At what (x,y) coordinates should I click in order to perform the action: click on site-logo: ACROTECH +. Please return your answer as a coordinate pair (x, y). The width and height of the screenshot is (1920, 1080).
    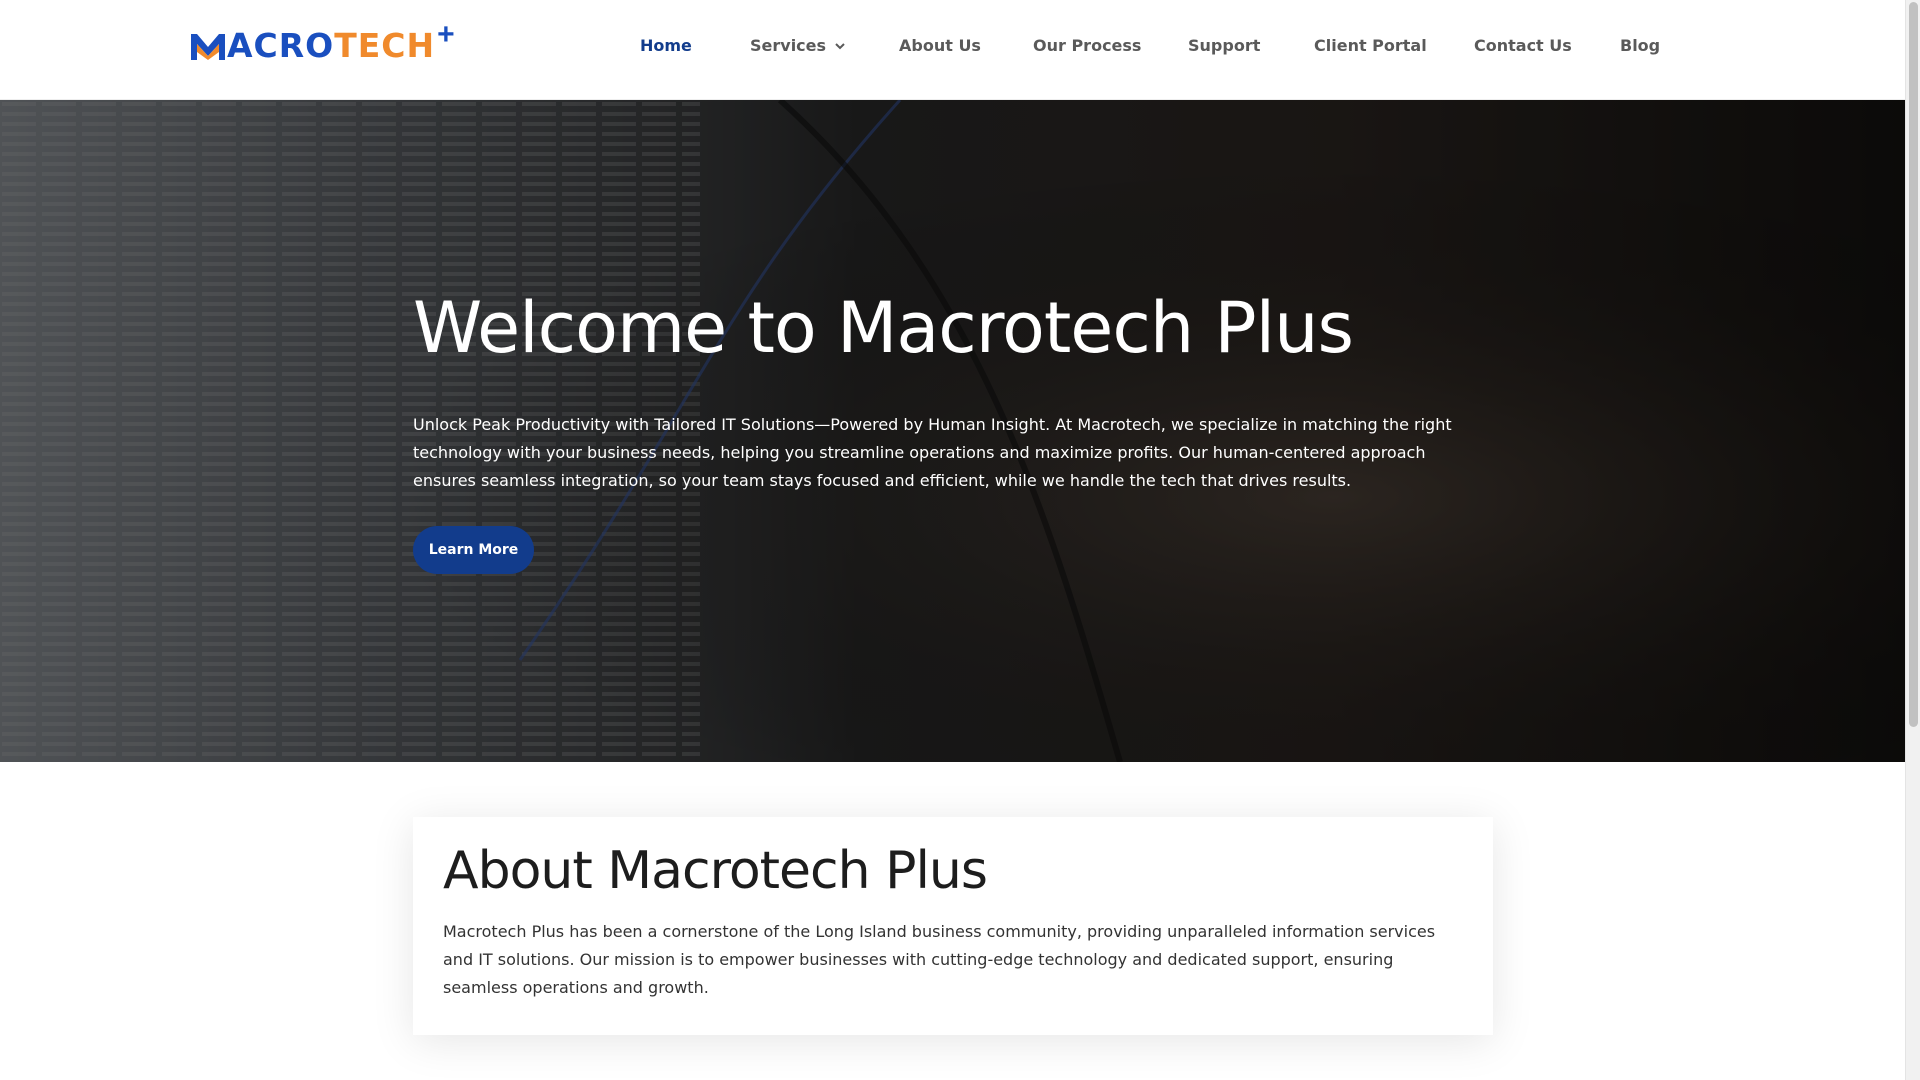
    Looking at the image, I should click on (323, 40).